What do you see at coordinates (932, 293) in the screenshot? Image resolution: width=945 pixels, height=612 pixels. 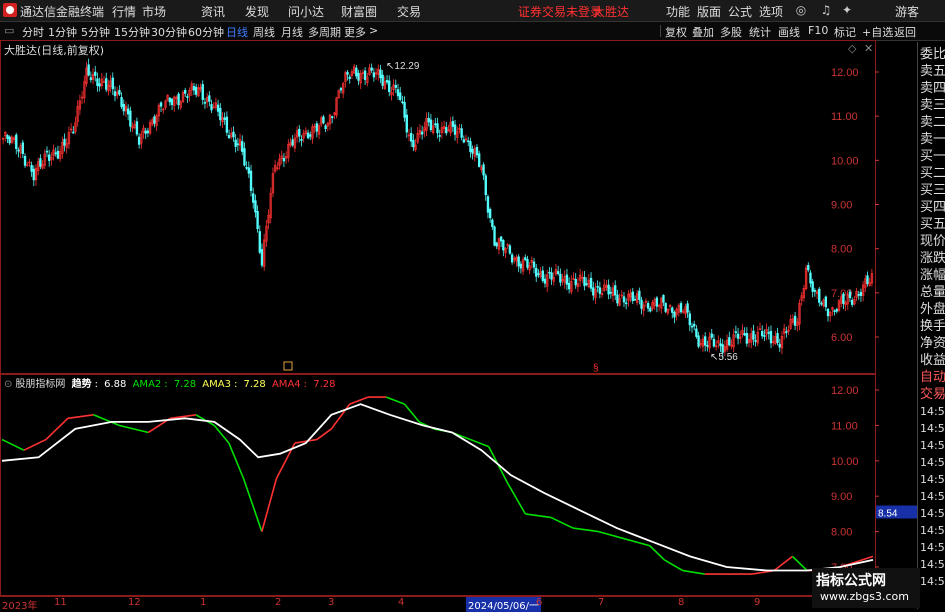 I see `side-panel-item: 总量` at bounding box center [932, 293].